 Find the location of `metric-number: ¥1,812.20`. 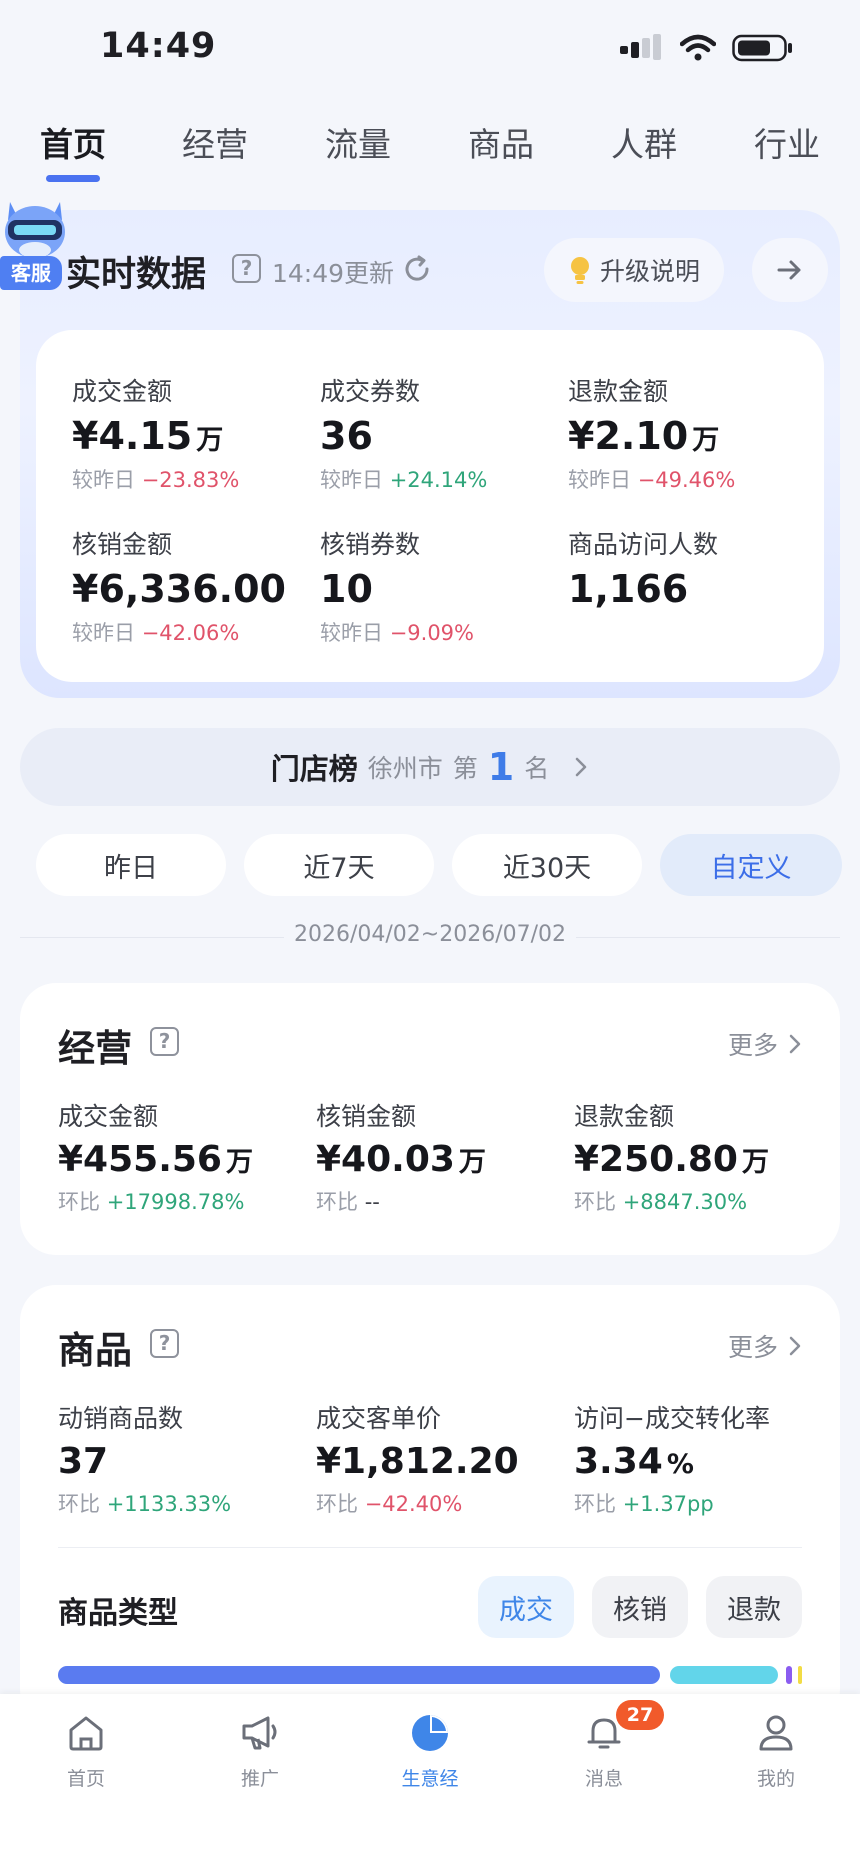

metric-number: ¥1,812.20 is located at coordinates (417, 1461).